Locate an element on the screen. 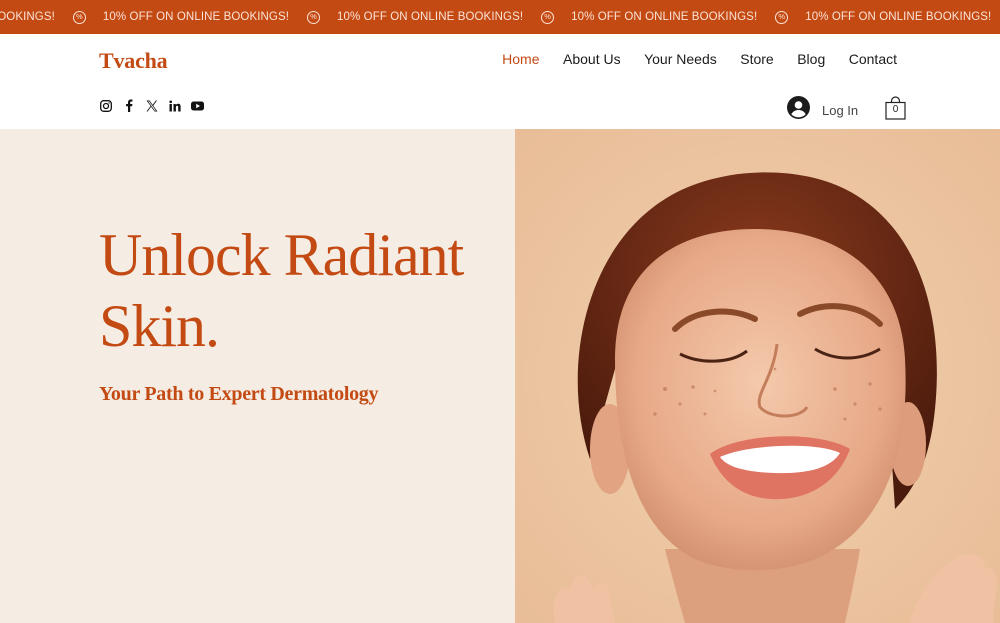 The image size is (1000, 623). x-icon is located at coordinates (151, 105).